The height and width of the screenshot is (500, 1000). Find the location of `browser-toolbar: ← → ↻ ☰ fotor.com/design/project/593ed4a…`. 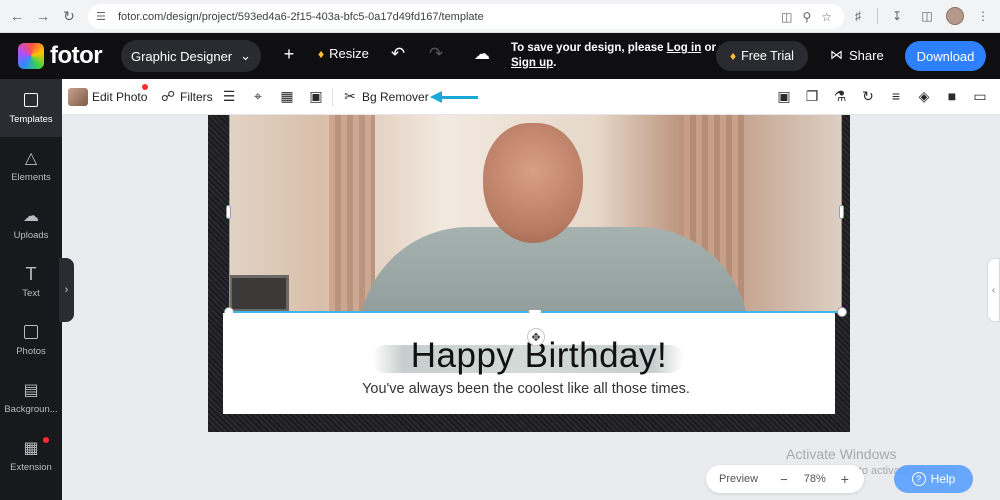

browser-toolbar: ← → ↻ ☰ fotor.com/design/project/593ed4a… is located at coordinates (500, 16).